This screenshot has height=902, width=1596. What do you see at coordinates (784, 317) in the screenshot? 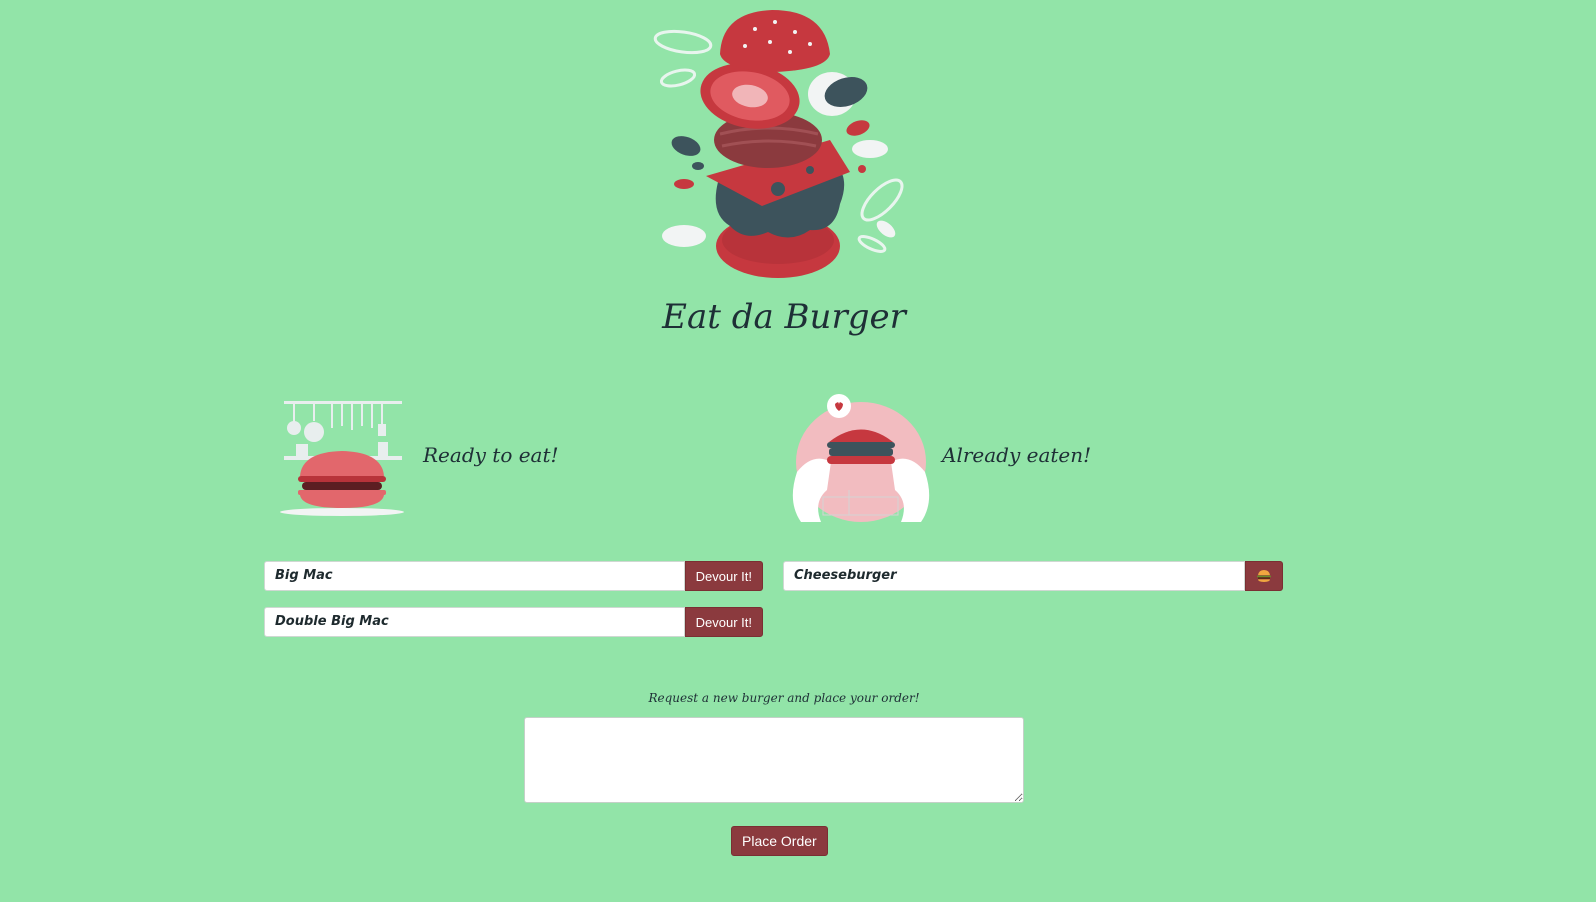
I see `page-title: Eat da Burger` at bounding box center [784, 317].